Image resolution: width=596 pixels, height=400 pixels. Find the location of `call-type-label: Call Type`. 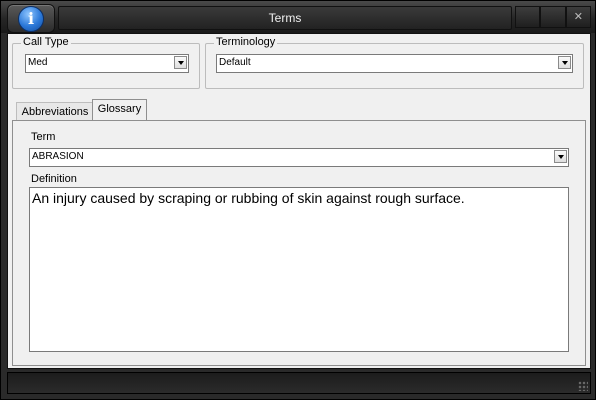

call-type-label: Call Type is located at coordinates (46, 42).